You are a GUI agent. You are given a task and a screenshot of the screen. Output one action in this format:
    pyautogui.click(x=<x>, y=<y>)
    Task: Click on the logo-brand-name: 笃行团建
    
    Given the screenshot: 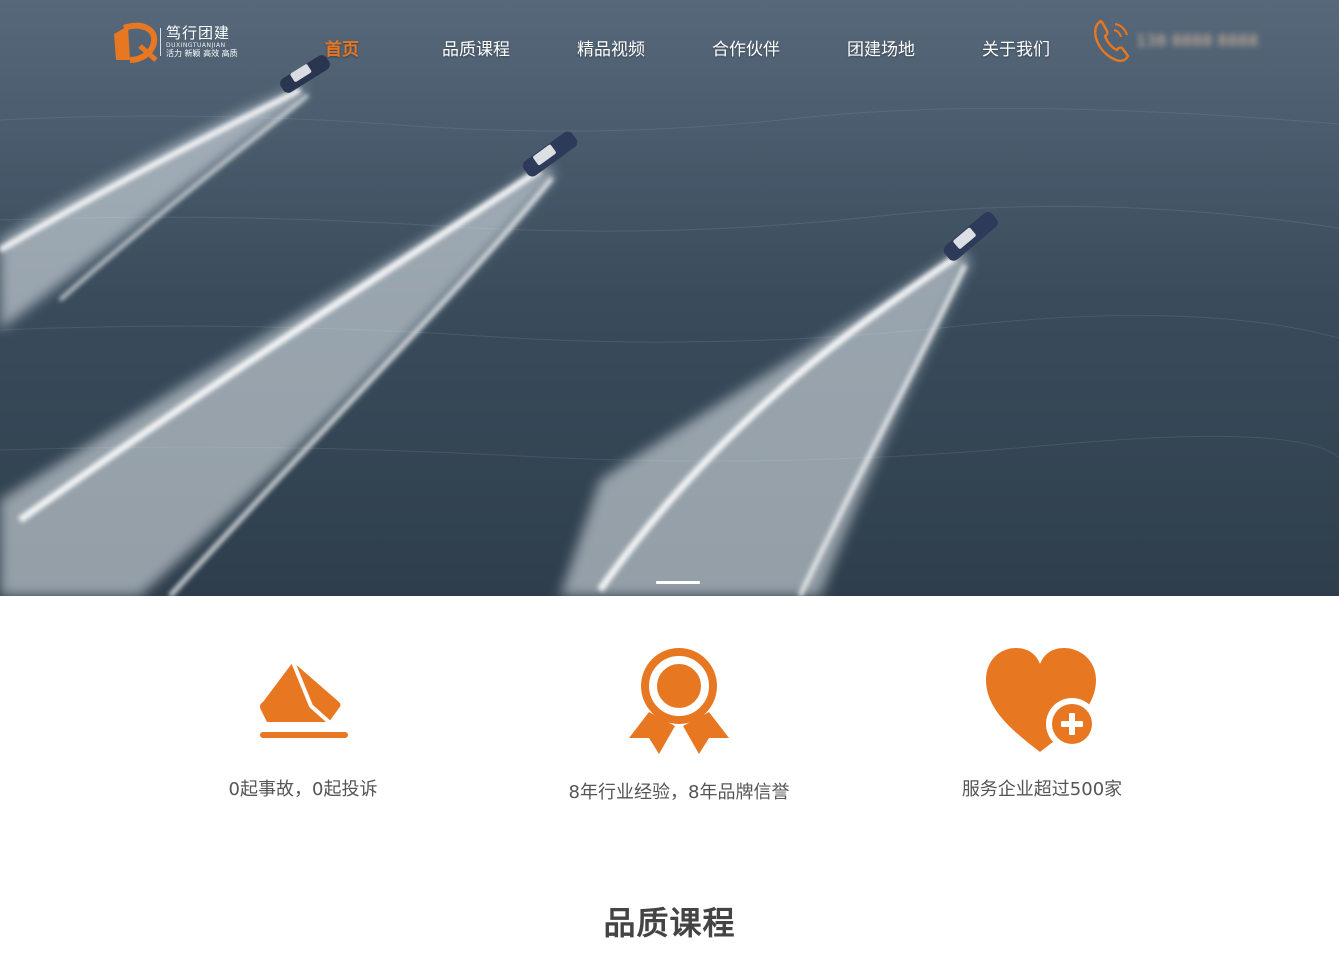 What is the action you would take?
    pyautogui.click(x=198, y=33)
    